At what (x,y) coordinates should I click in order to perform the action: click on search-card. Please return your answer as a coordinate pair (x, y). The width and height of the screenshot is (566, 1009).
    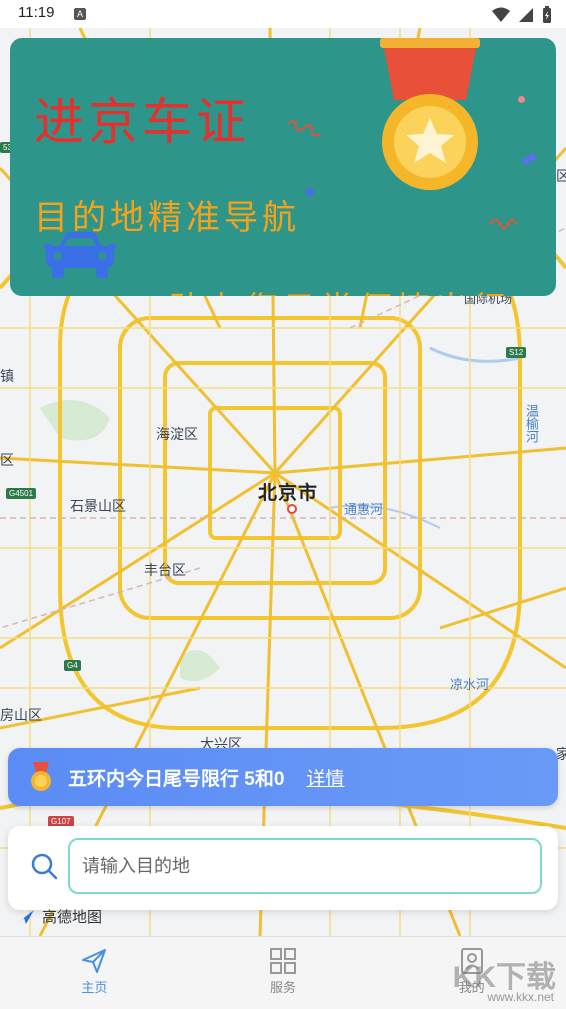
    Looking at the image, I should click on (283, 868).